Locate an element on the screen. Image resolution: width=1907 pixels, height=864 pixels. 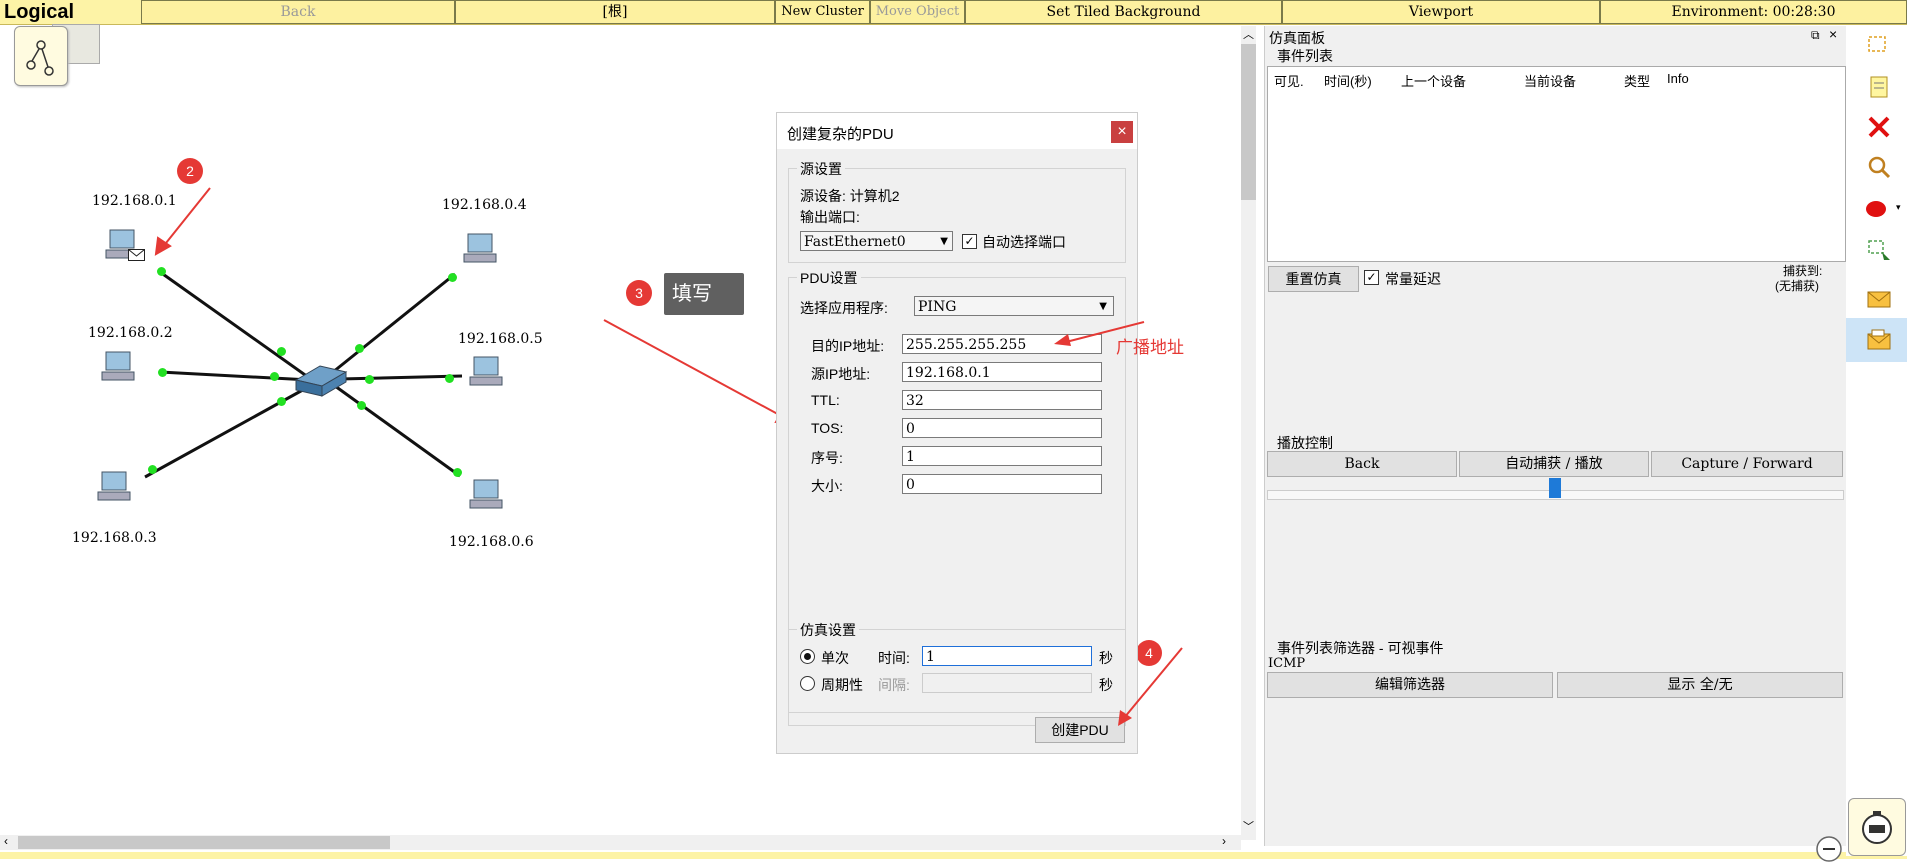
speed-slider-thumb is located at coordinates (1555, 488).